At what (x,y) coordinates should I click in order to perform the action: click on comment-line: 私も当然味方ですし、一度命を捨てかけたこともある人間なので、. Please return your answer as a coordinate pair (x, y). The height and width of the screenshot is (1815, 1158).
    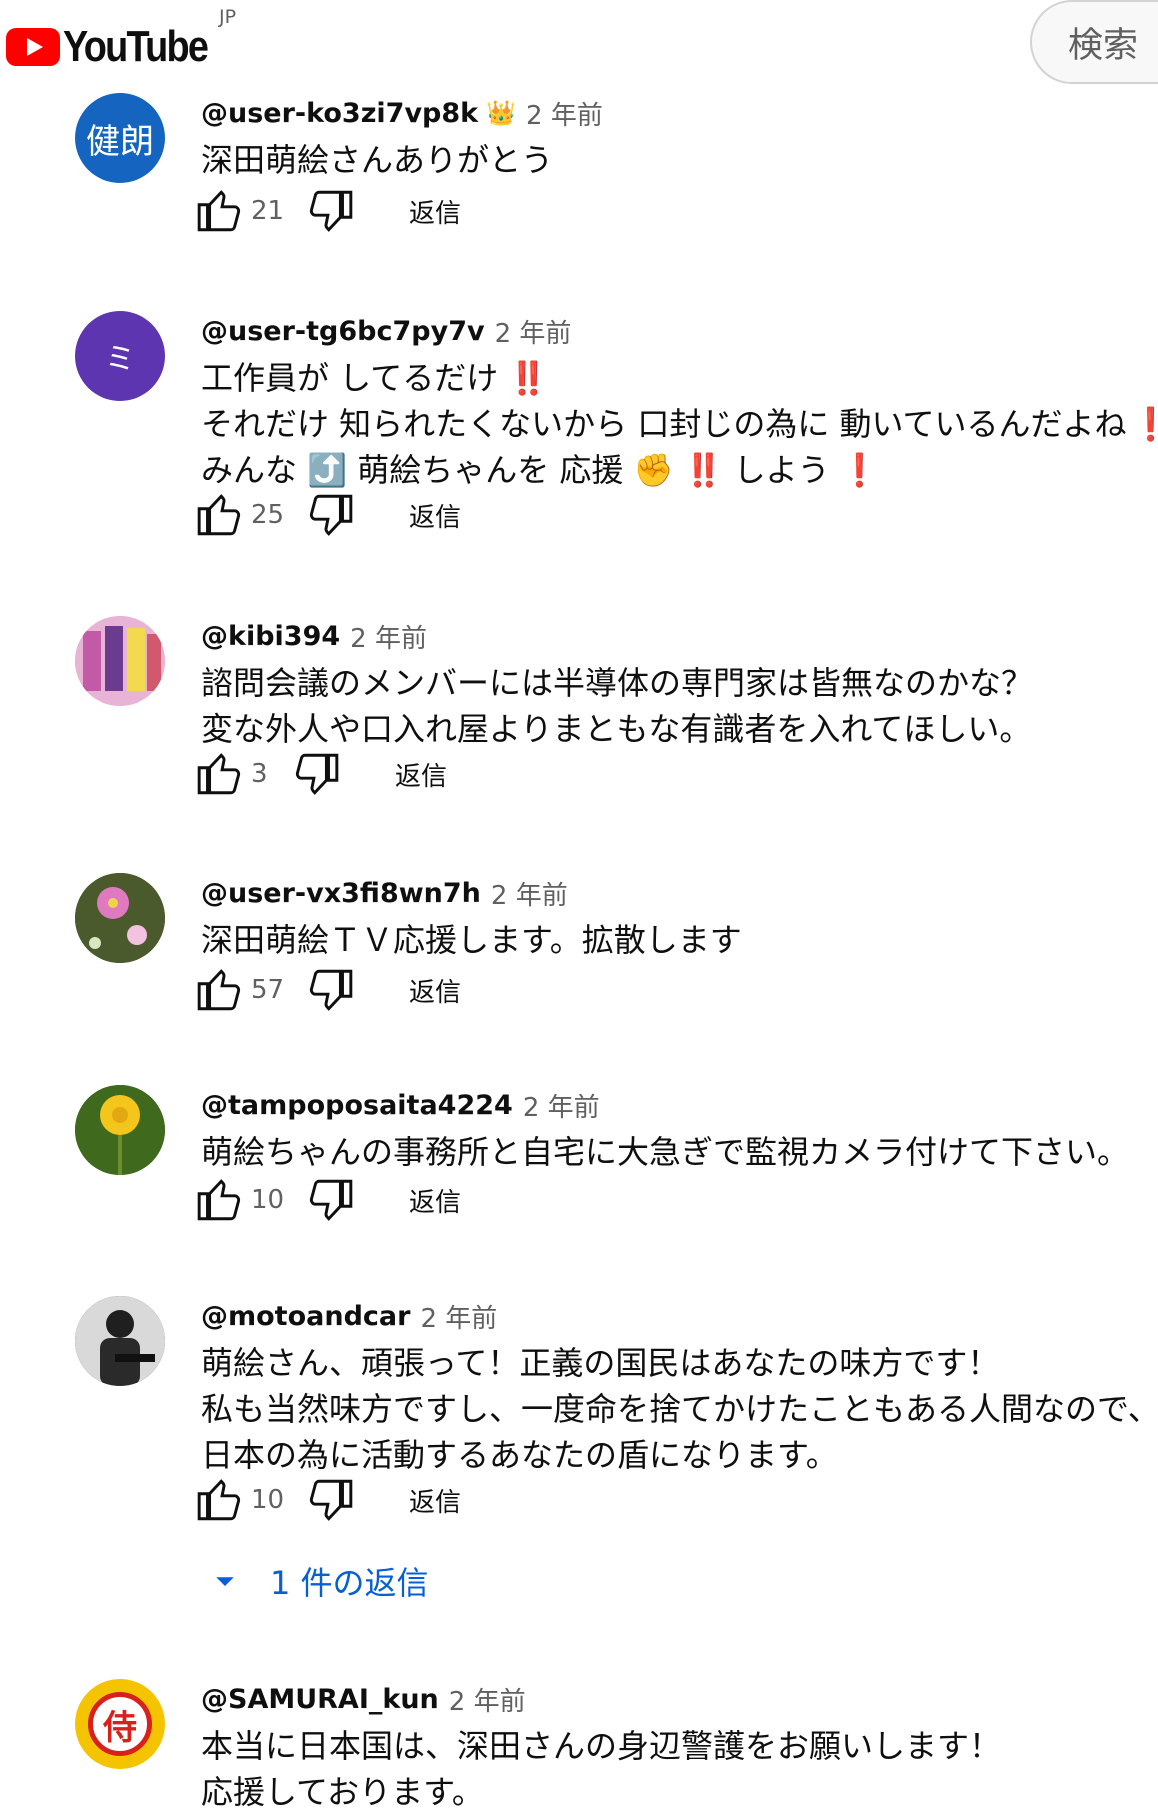
    Looking at the image, I should click on (679, 1409).